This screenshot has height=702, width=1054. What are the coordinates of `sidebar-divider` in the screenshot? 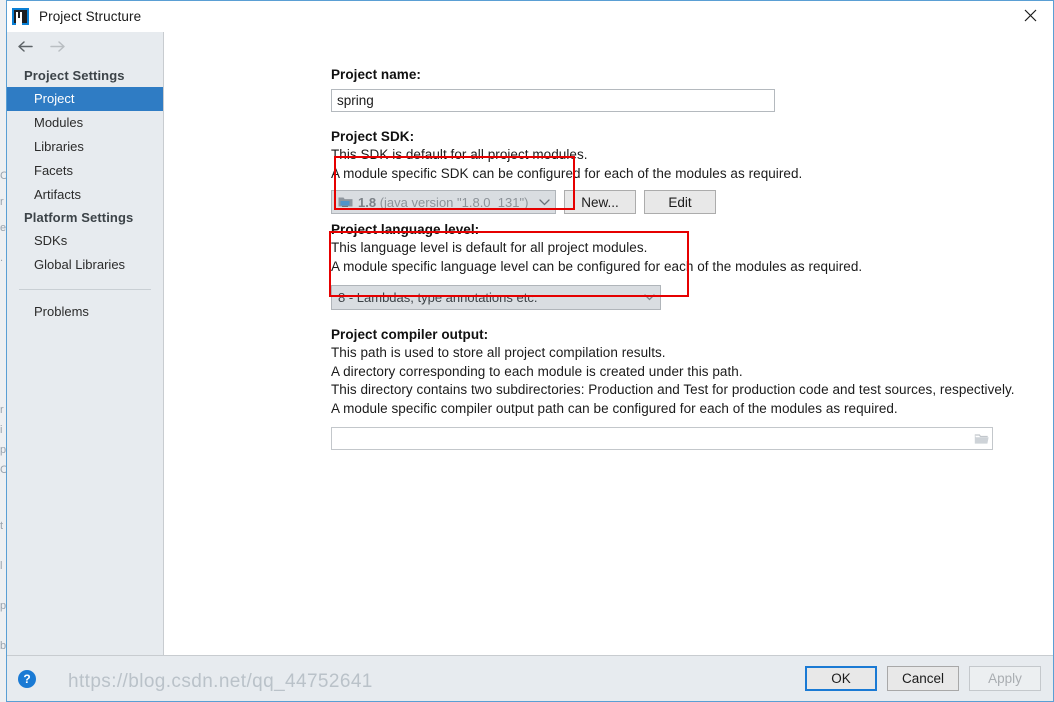 It's located at (85, 289).